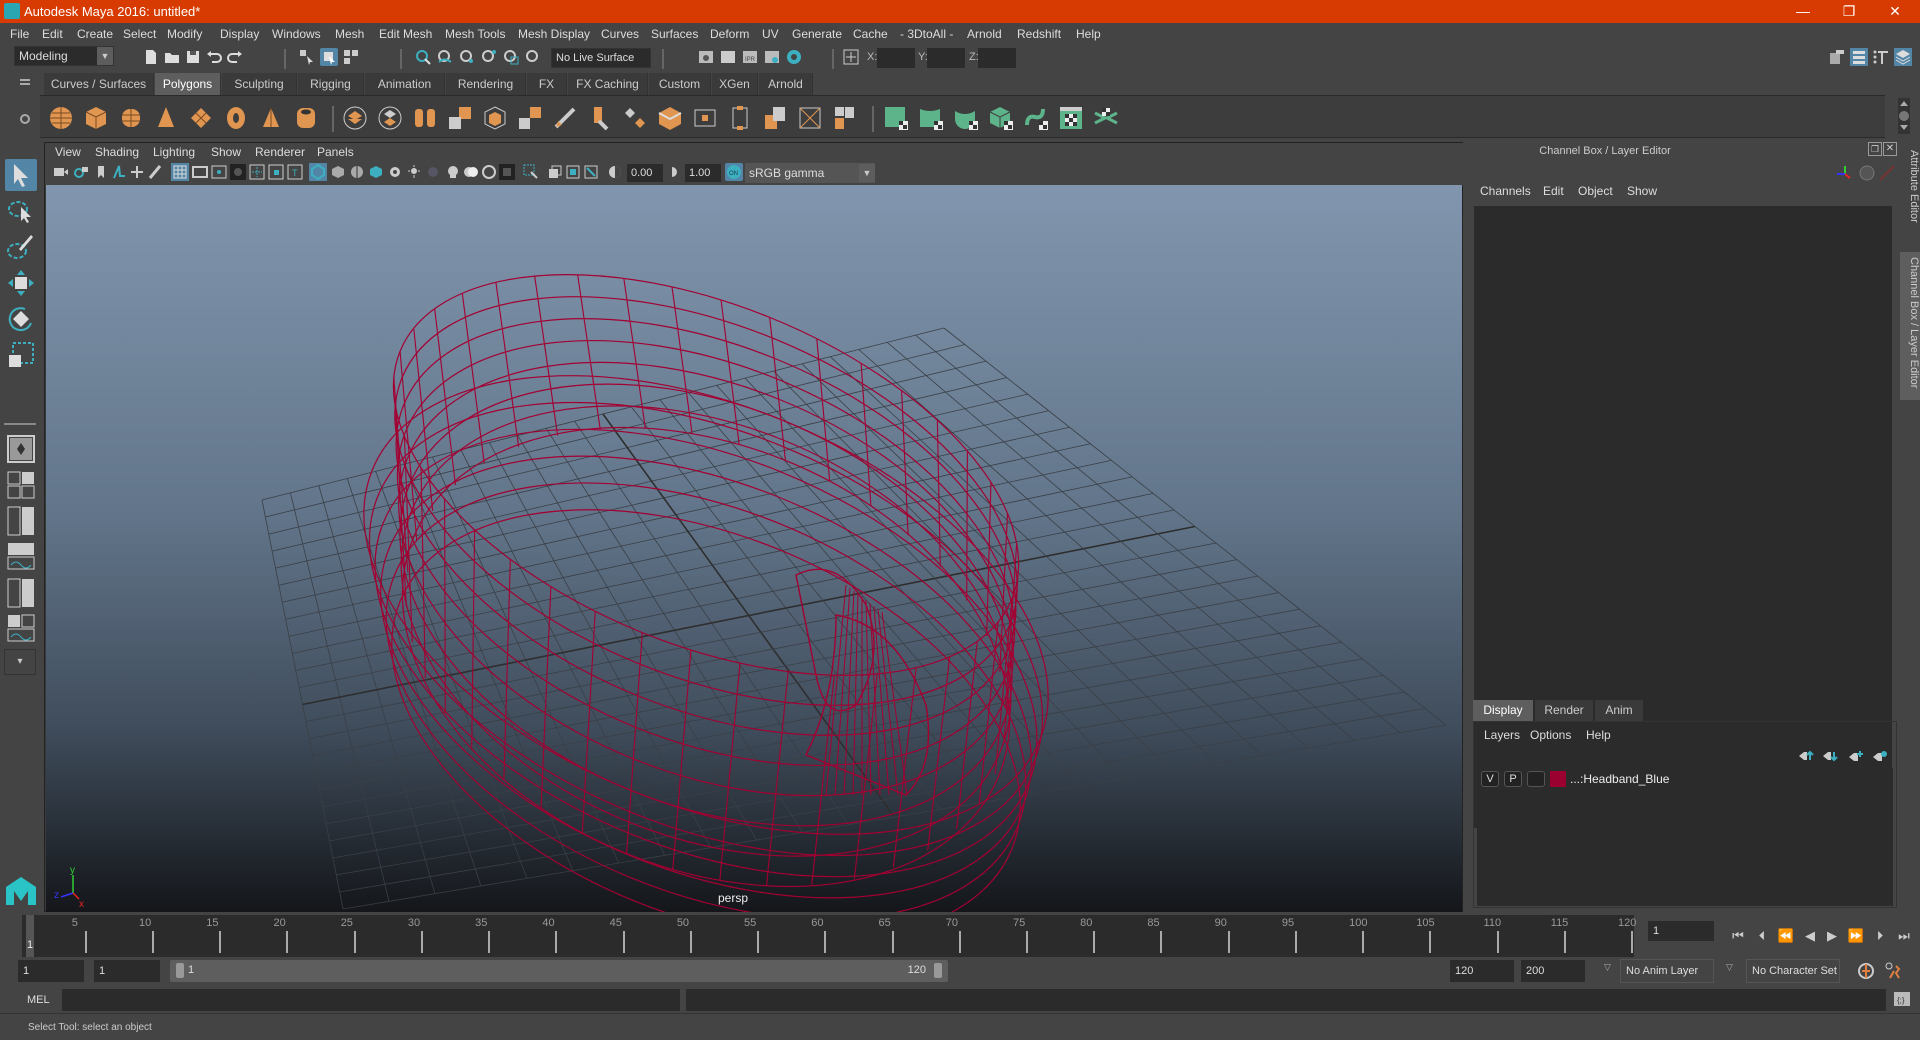 This screenshot has height=1040, width=1920. What do you see at coordinates (25, 80) in the screenshot?
I see `shelf-menu-icon` at bounding box center [25, 80].